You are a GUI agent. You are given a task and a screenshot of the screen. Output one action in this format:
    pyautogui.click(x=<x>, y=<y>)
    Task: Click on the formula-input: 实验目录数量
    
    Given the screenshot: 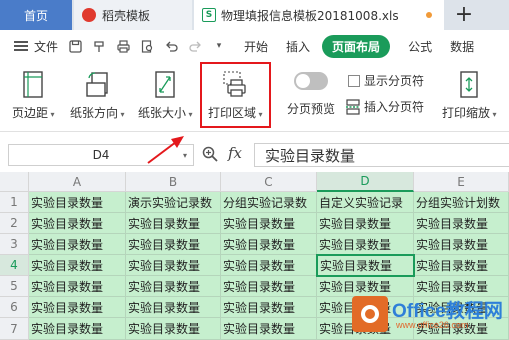 What is the action you would take?
    pyautogui.click(x=381, y=155)
    